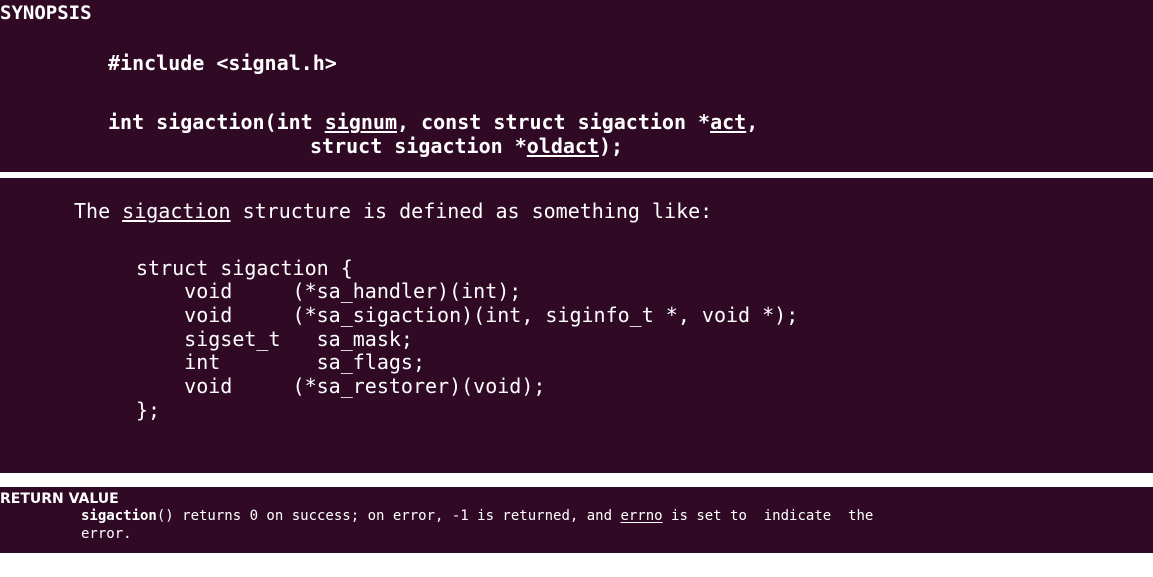 The image size is (1153, 577). What do you see at coordinates (418, 146) in the screenshot?
I see `signature-line2-prefix: struct sigaction *` at bounding box center [418, 146].